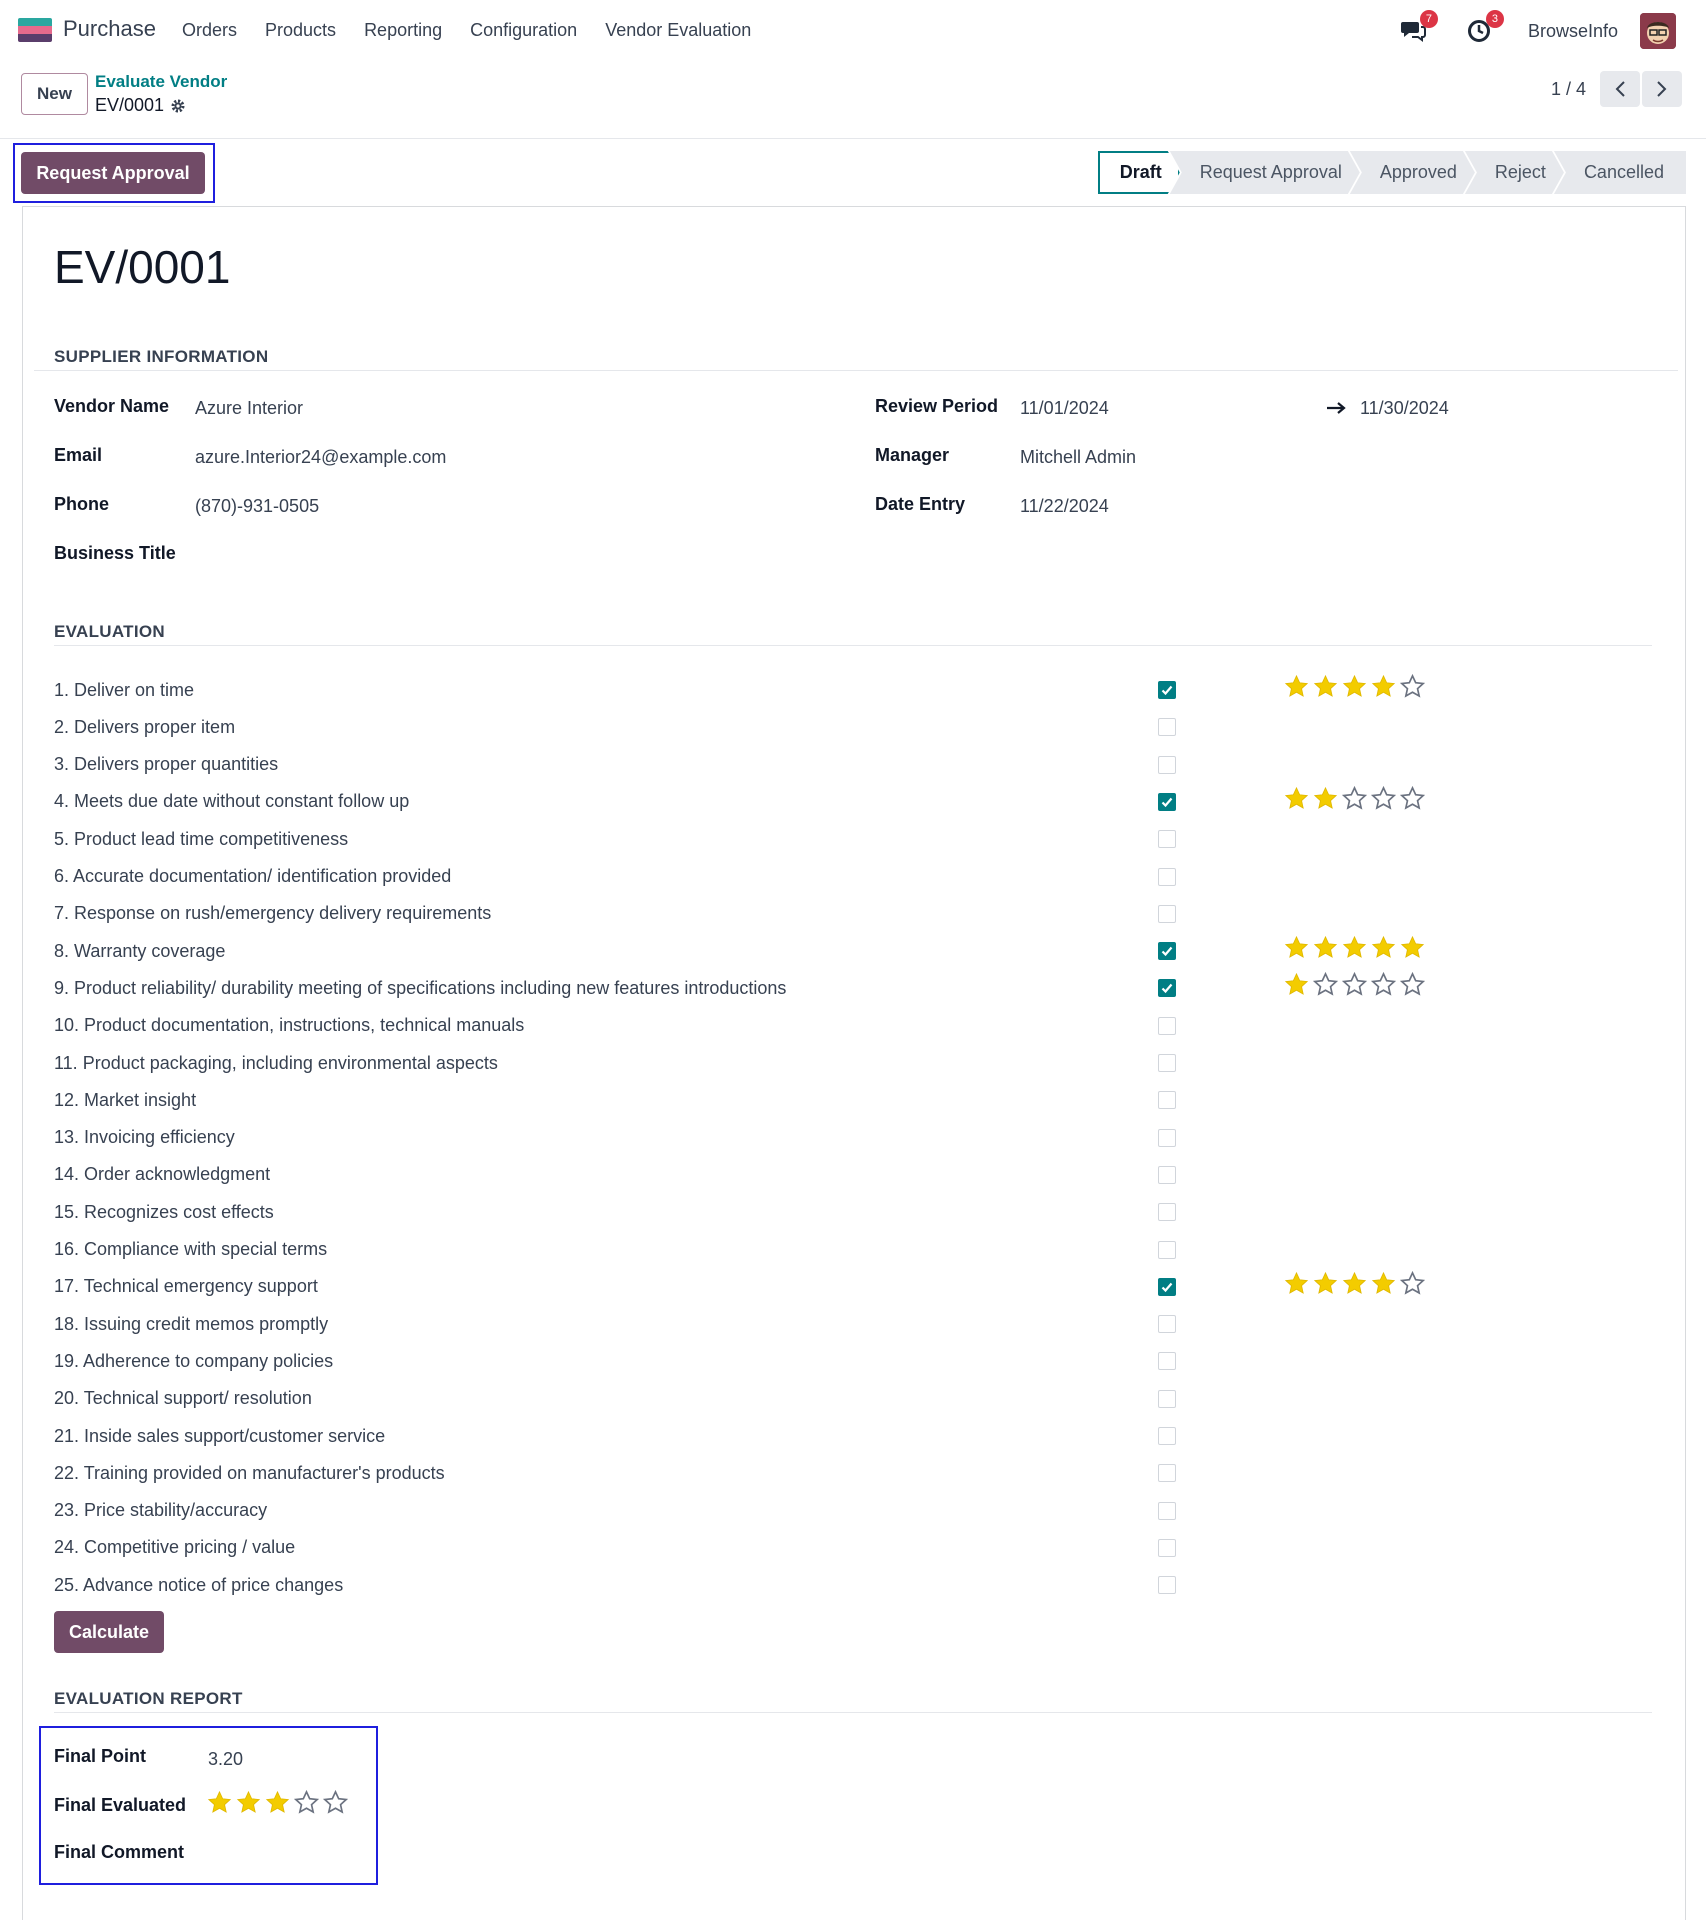  Describe the element at coordinates (1619, 172) in the screenshot. I see `stage-cancelled: Cancelled` at that location.